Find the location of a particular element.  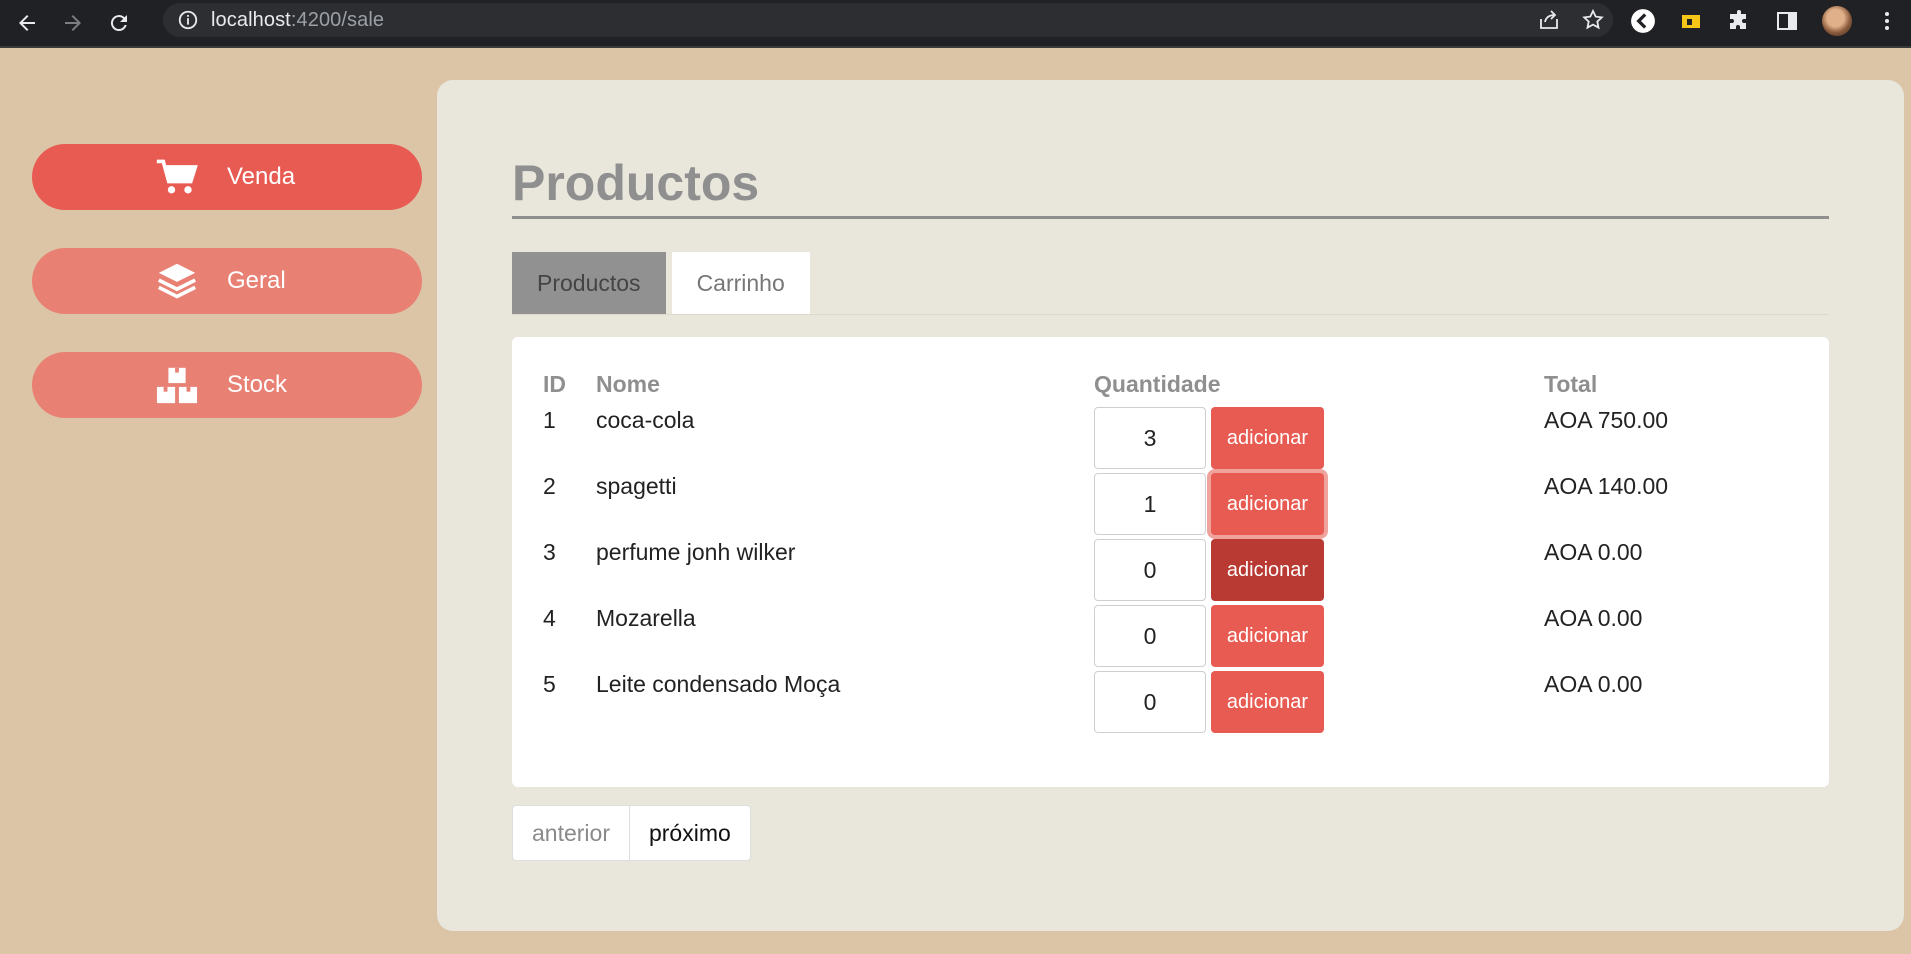

row-id: 4 is located at coordinates (549, 618).